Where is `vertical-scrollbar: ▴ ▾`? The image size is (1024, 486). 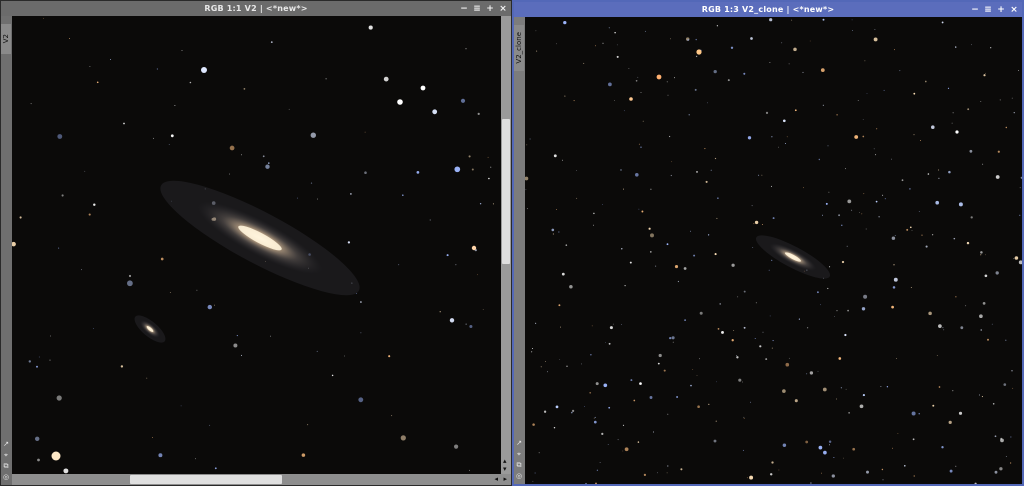 vertical-scrollbar: ▴ ▾ is located at coordinates (506, 245).